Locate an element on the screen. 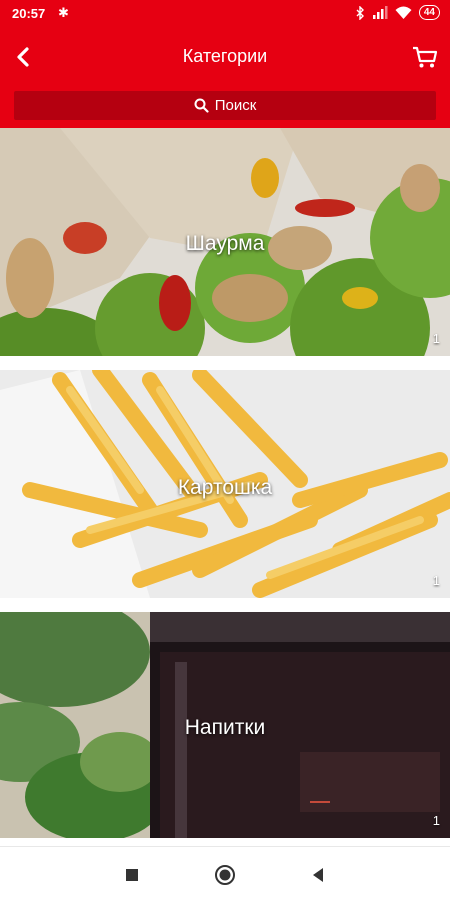 The width and height of the screenshot is (450, 901). status-time: 20:57 is located at coordinates (29, 13).